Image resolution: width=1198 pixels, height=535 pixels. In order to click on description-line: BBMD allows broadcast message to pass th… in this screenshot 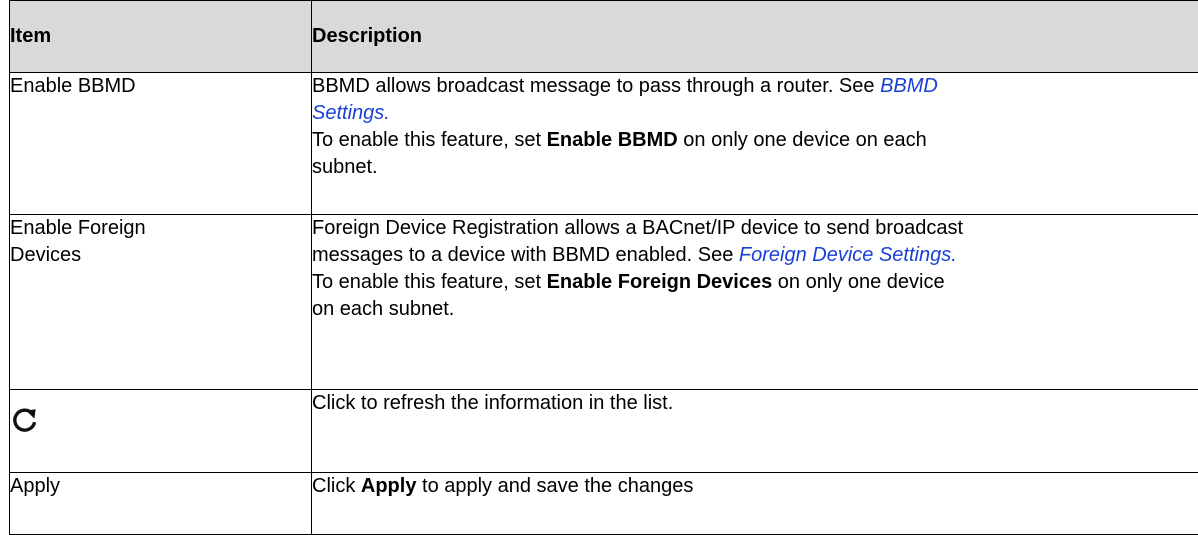, I will do `click(755, 86)`.